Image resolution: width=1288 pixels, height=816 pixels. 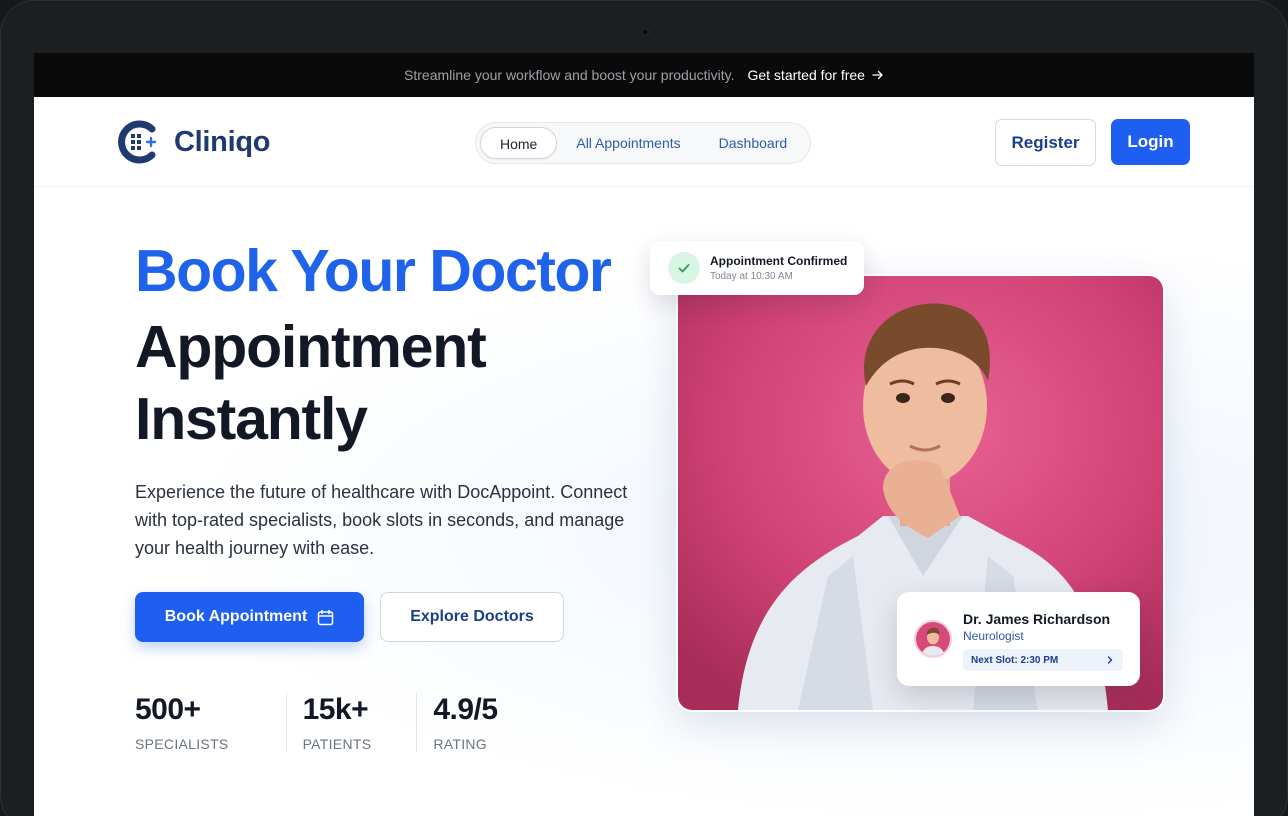 I want to click on register-button: Register, so click(x=1045, y=142).